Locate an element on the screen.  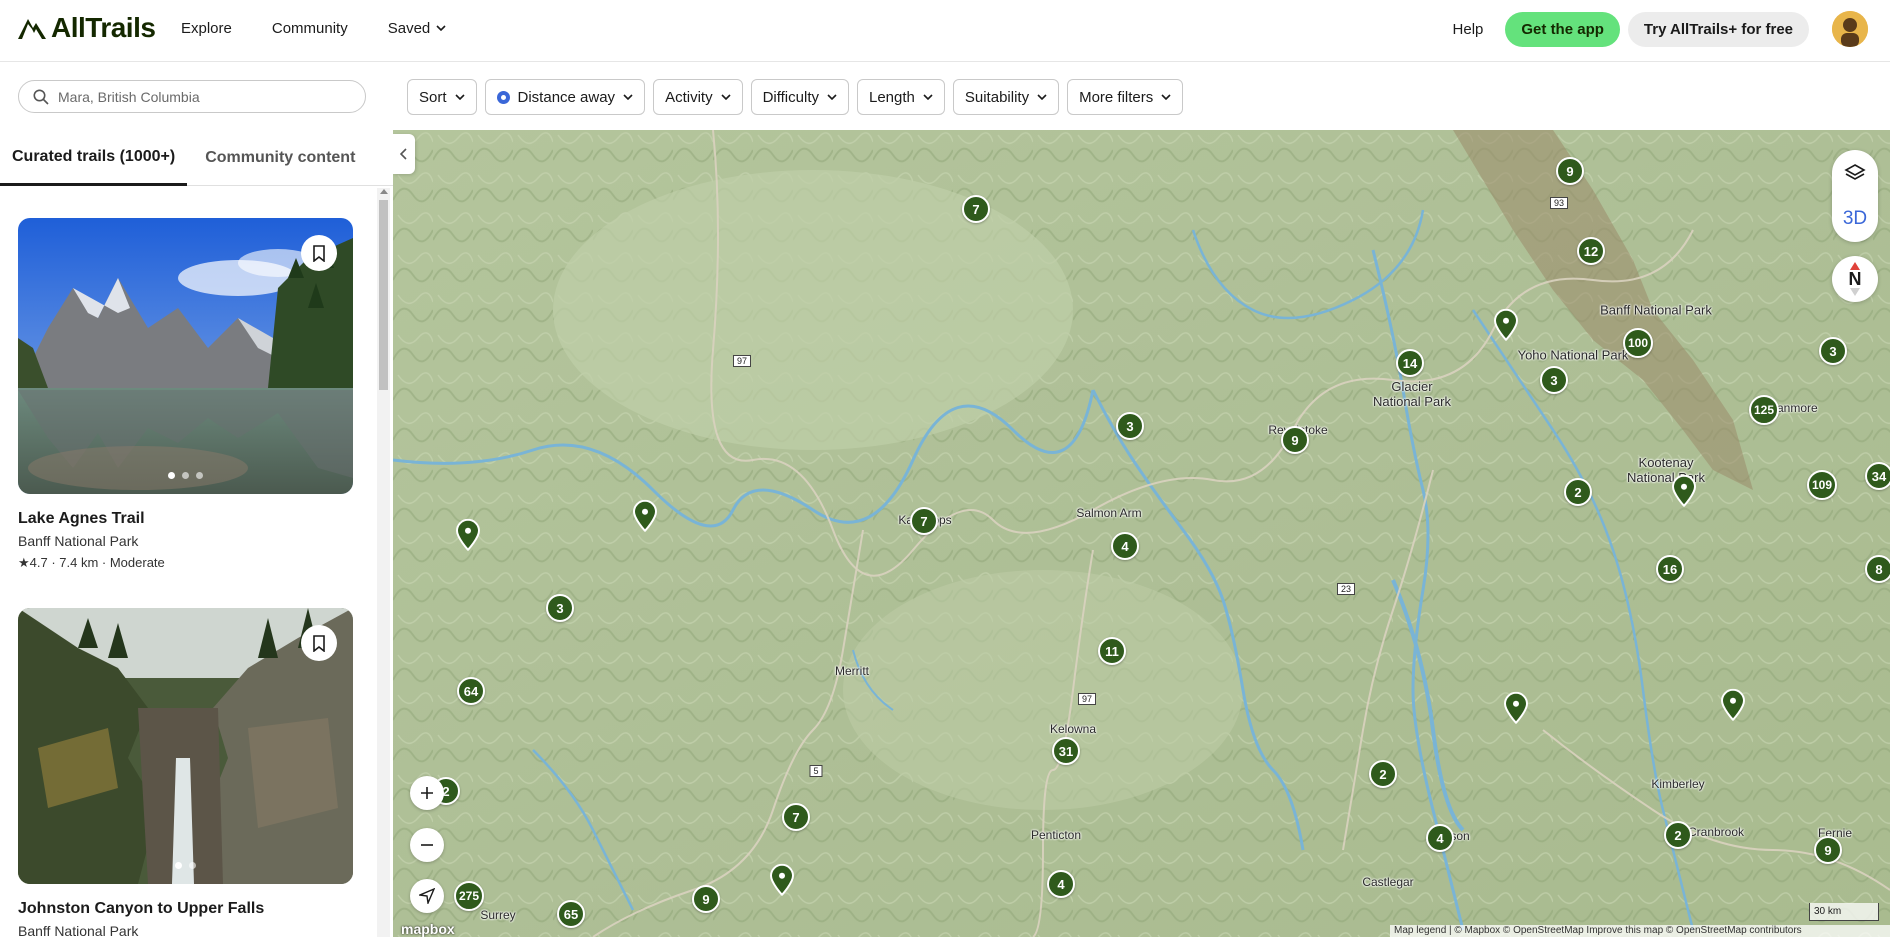
search-box is located at coordinates (192, 96).